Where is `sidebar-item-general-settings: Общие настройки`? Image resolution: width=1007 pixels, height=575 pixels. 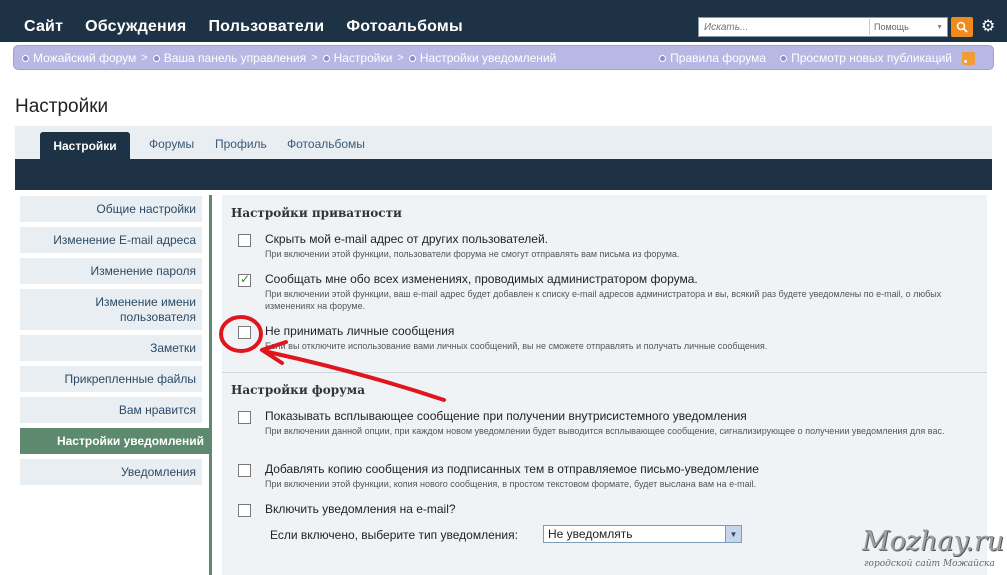 sidebar-item-general-settings: Общие настройки is located at coordinates (111, 209).